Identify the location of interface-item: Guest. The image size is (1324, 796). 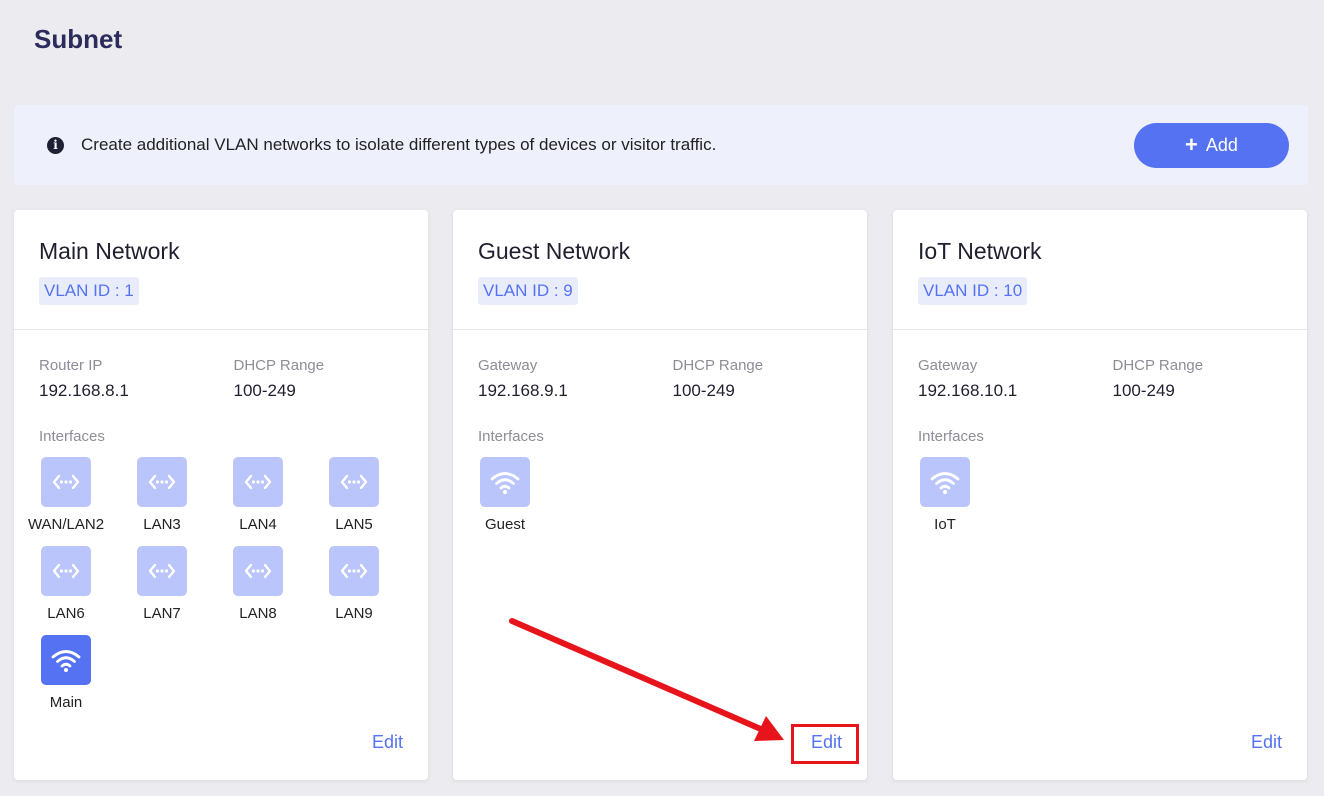
(505, 495).